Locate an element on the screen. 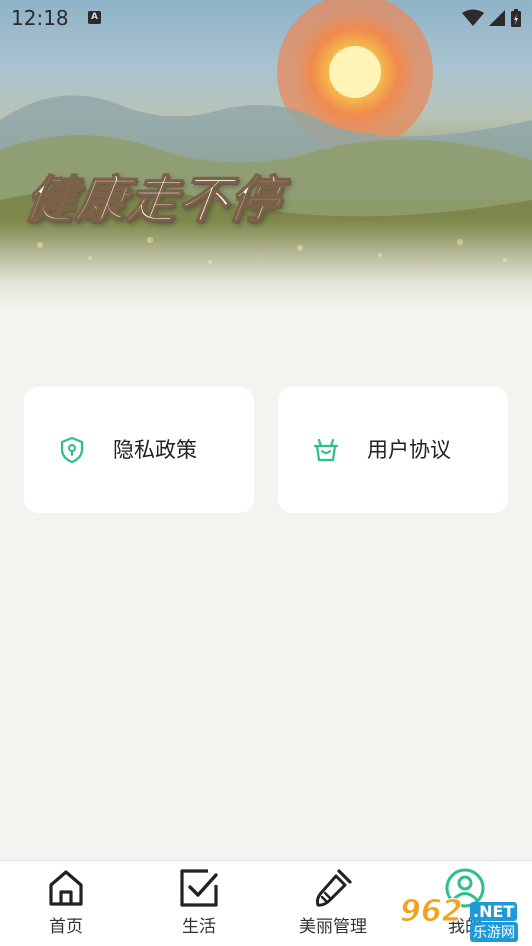  user-agreement-card: 用户协议 is located at coordinates (393, 450).